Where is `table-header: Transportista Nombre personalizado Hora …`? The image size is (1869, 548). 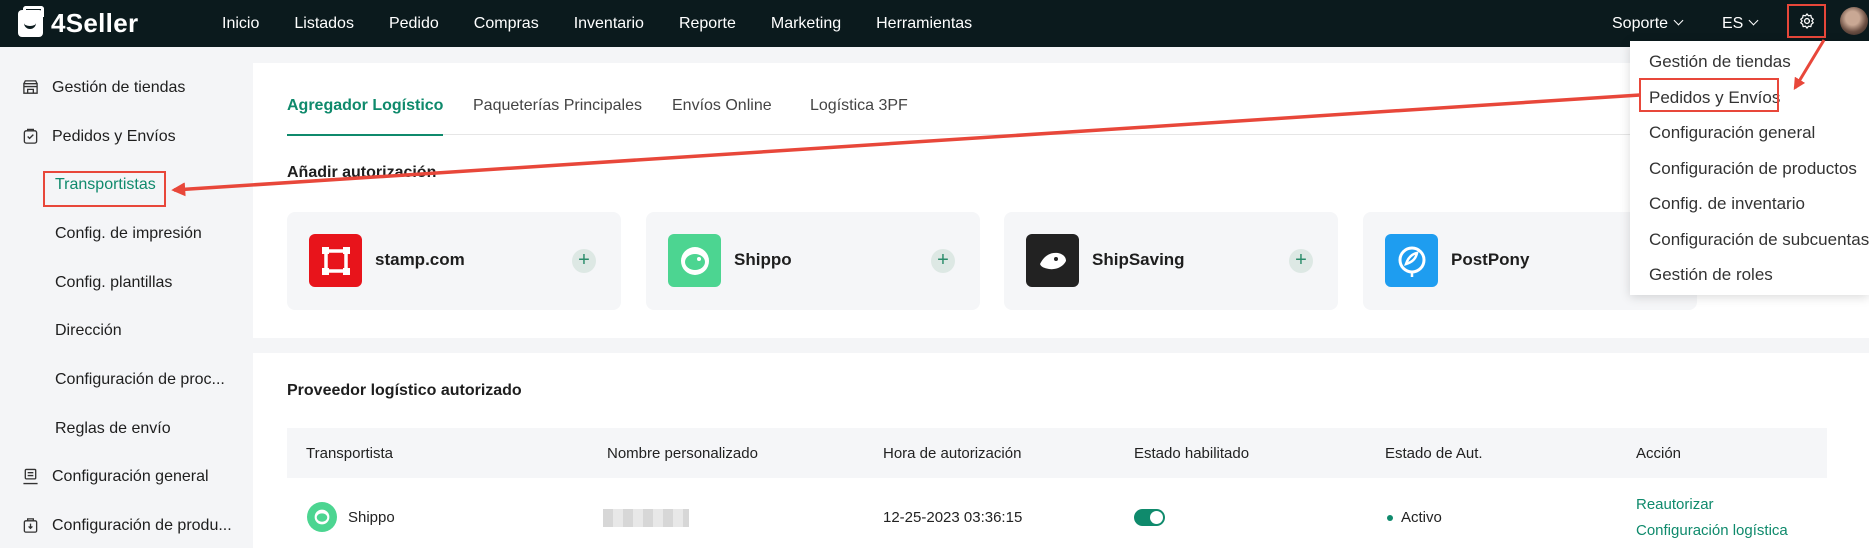
table-header: Transportista Nombre personalizado Hora … is located at coordinates (1057, 453).